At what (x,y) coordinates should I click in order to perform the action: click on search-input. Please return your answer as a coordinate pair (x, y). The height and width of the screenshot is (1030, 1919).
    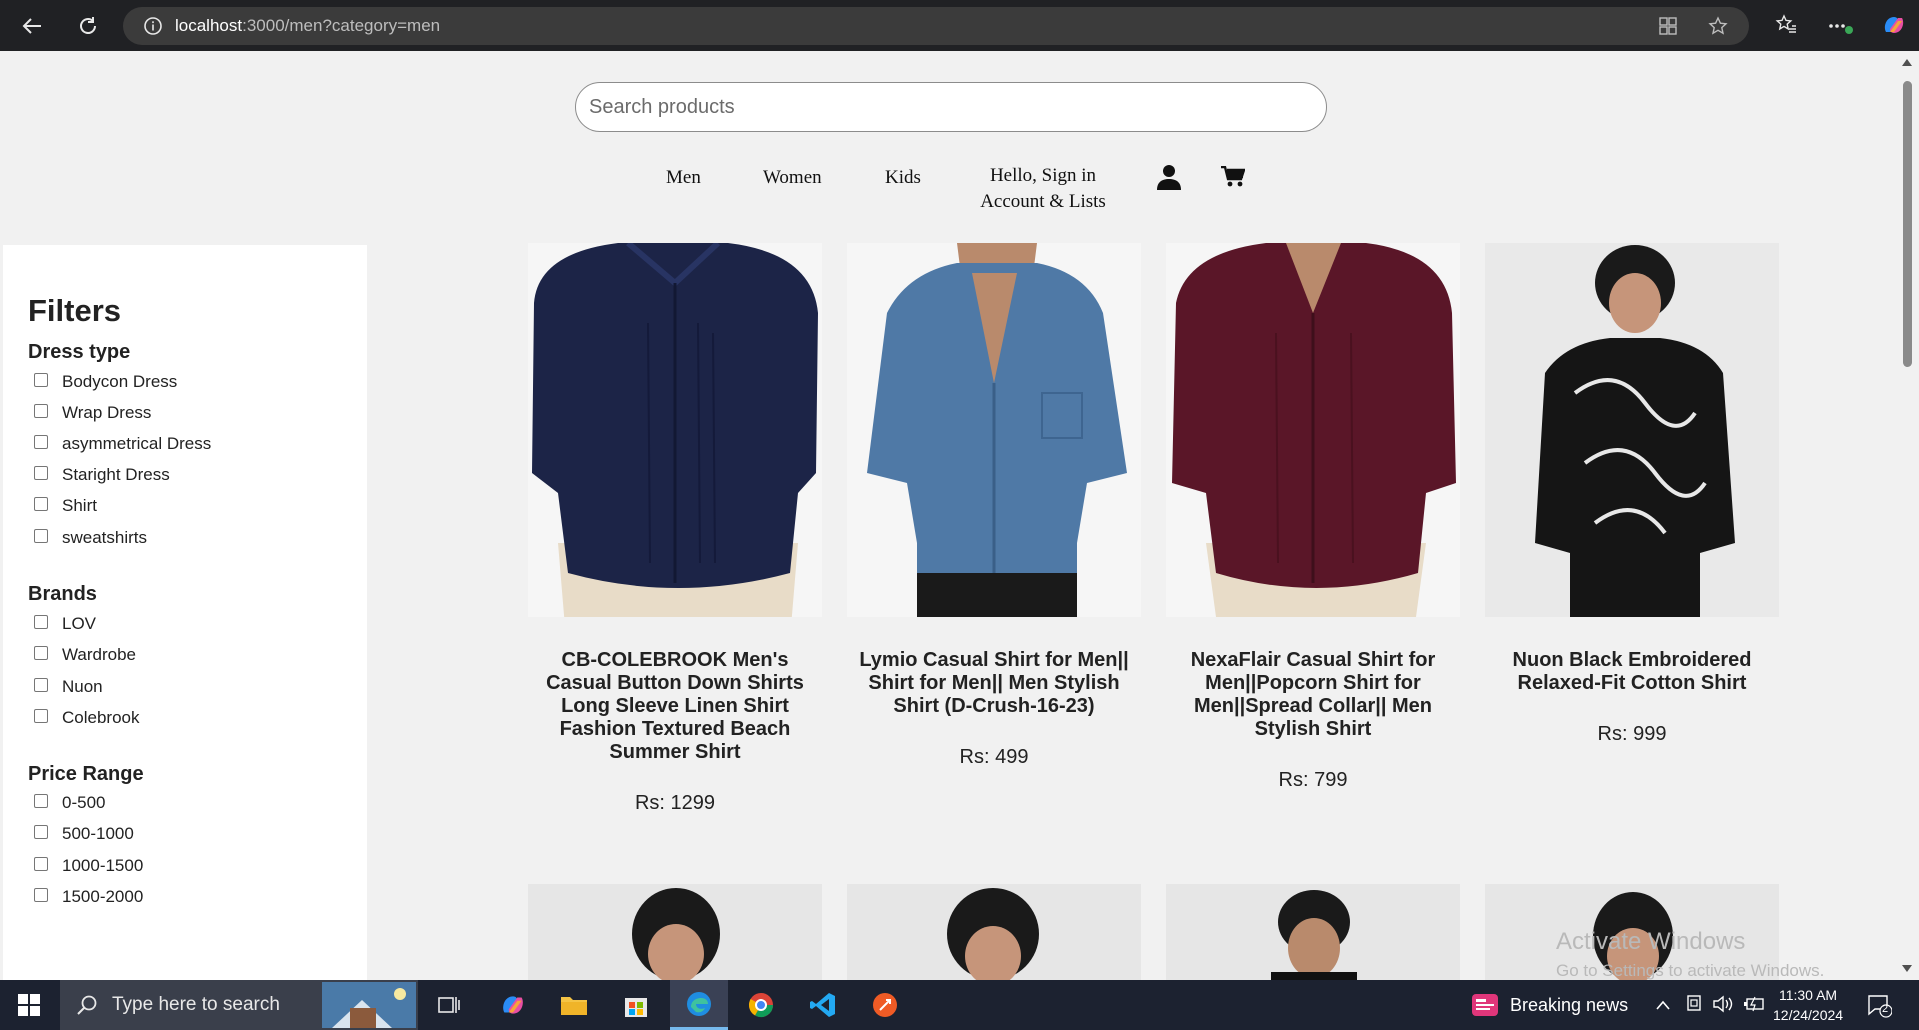
    Looking at the image, I should click on (951, 107).